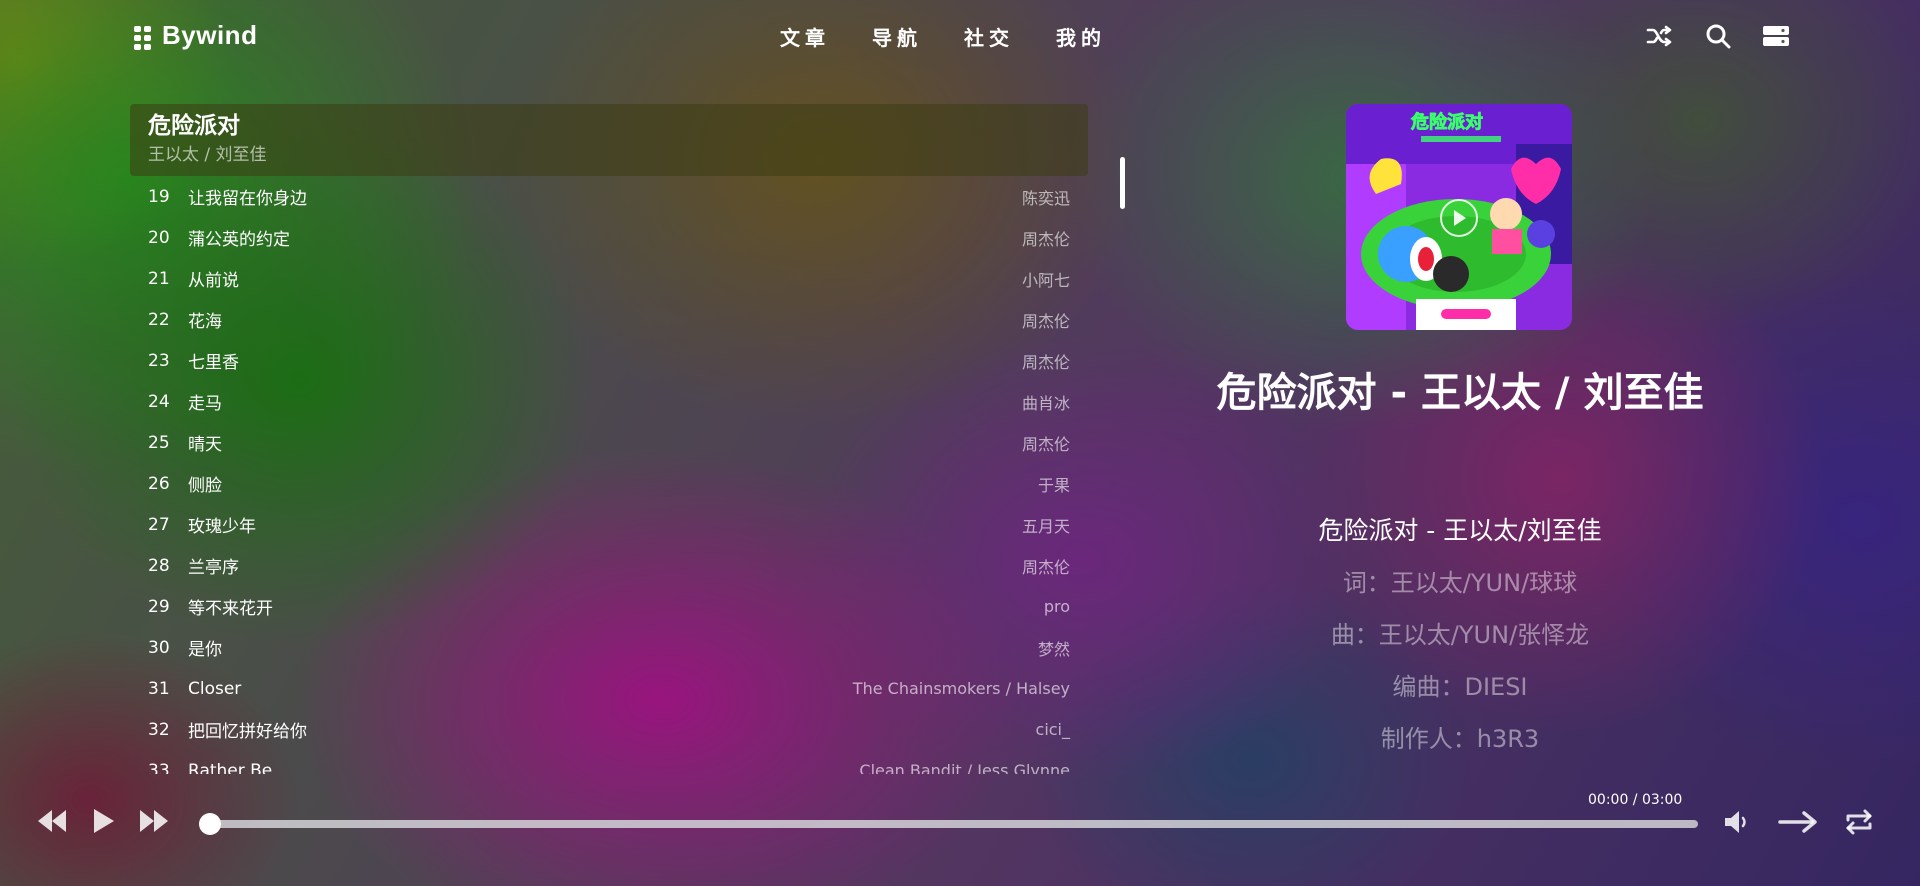 The height and width of the screenshot is (886, 1920). What do you see at coordinates (609, 278) in the screenshot?
I see `playlist-row: 21 从前说 小阿七` at bounding box center [609, 278].